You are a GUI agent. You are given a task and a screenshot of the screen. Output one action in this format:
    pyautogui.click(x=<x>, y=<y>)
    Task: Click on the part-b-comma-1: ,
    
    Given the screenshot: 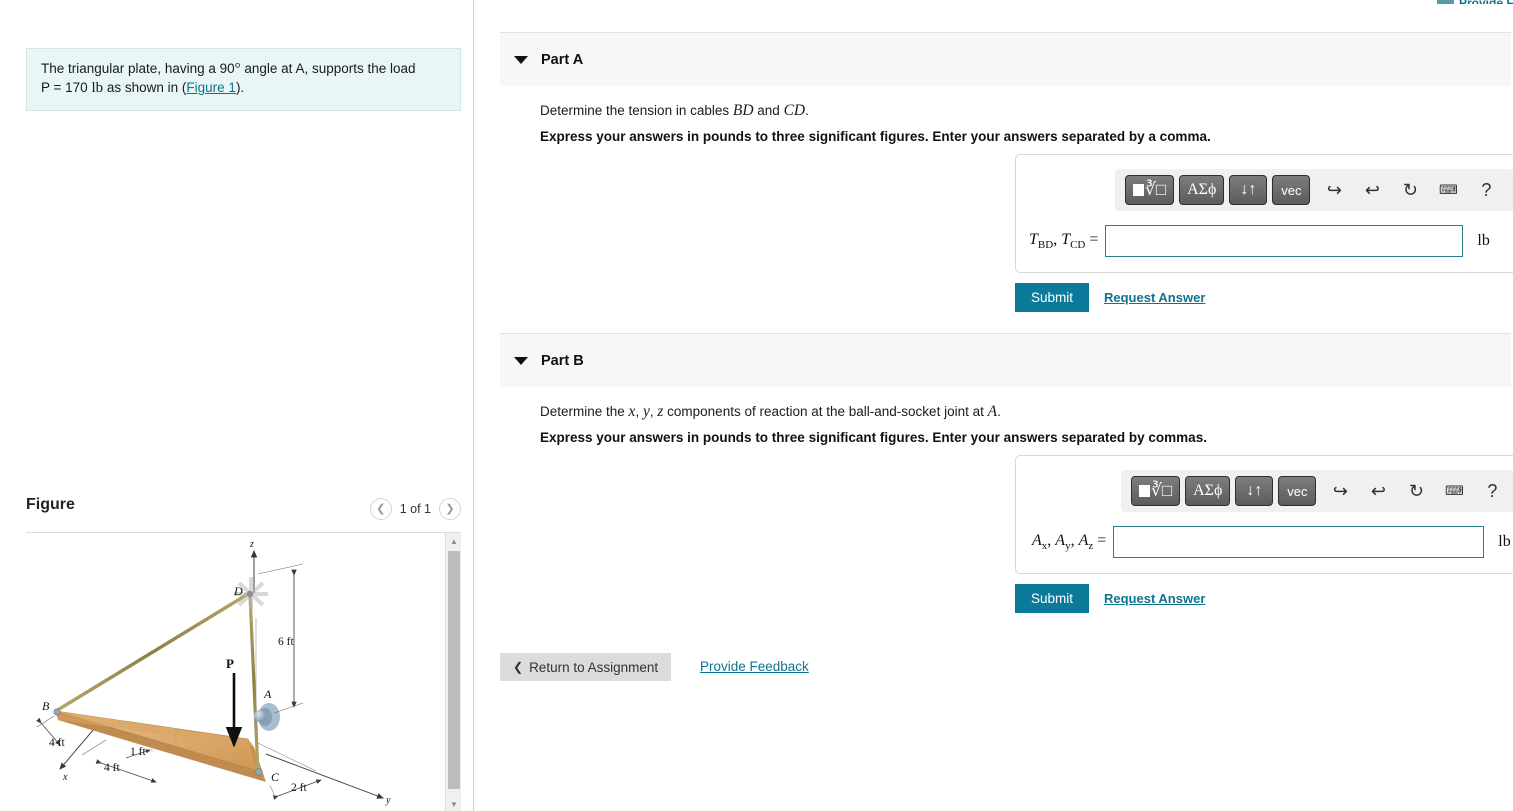 What is the action you would take?
    pyautogui.click(x=639, y=411)
    